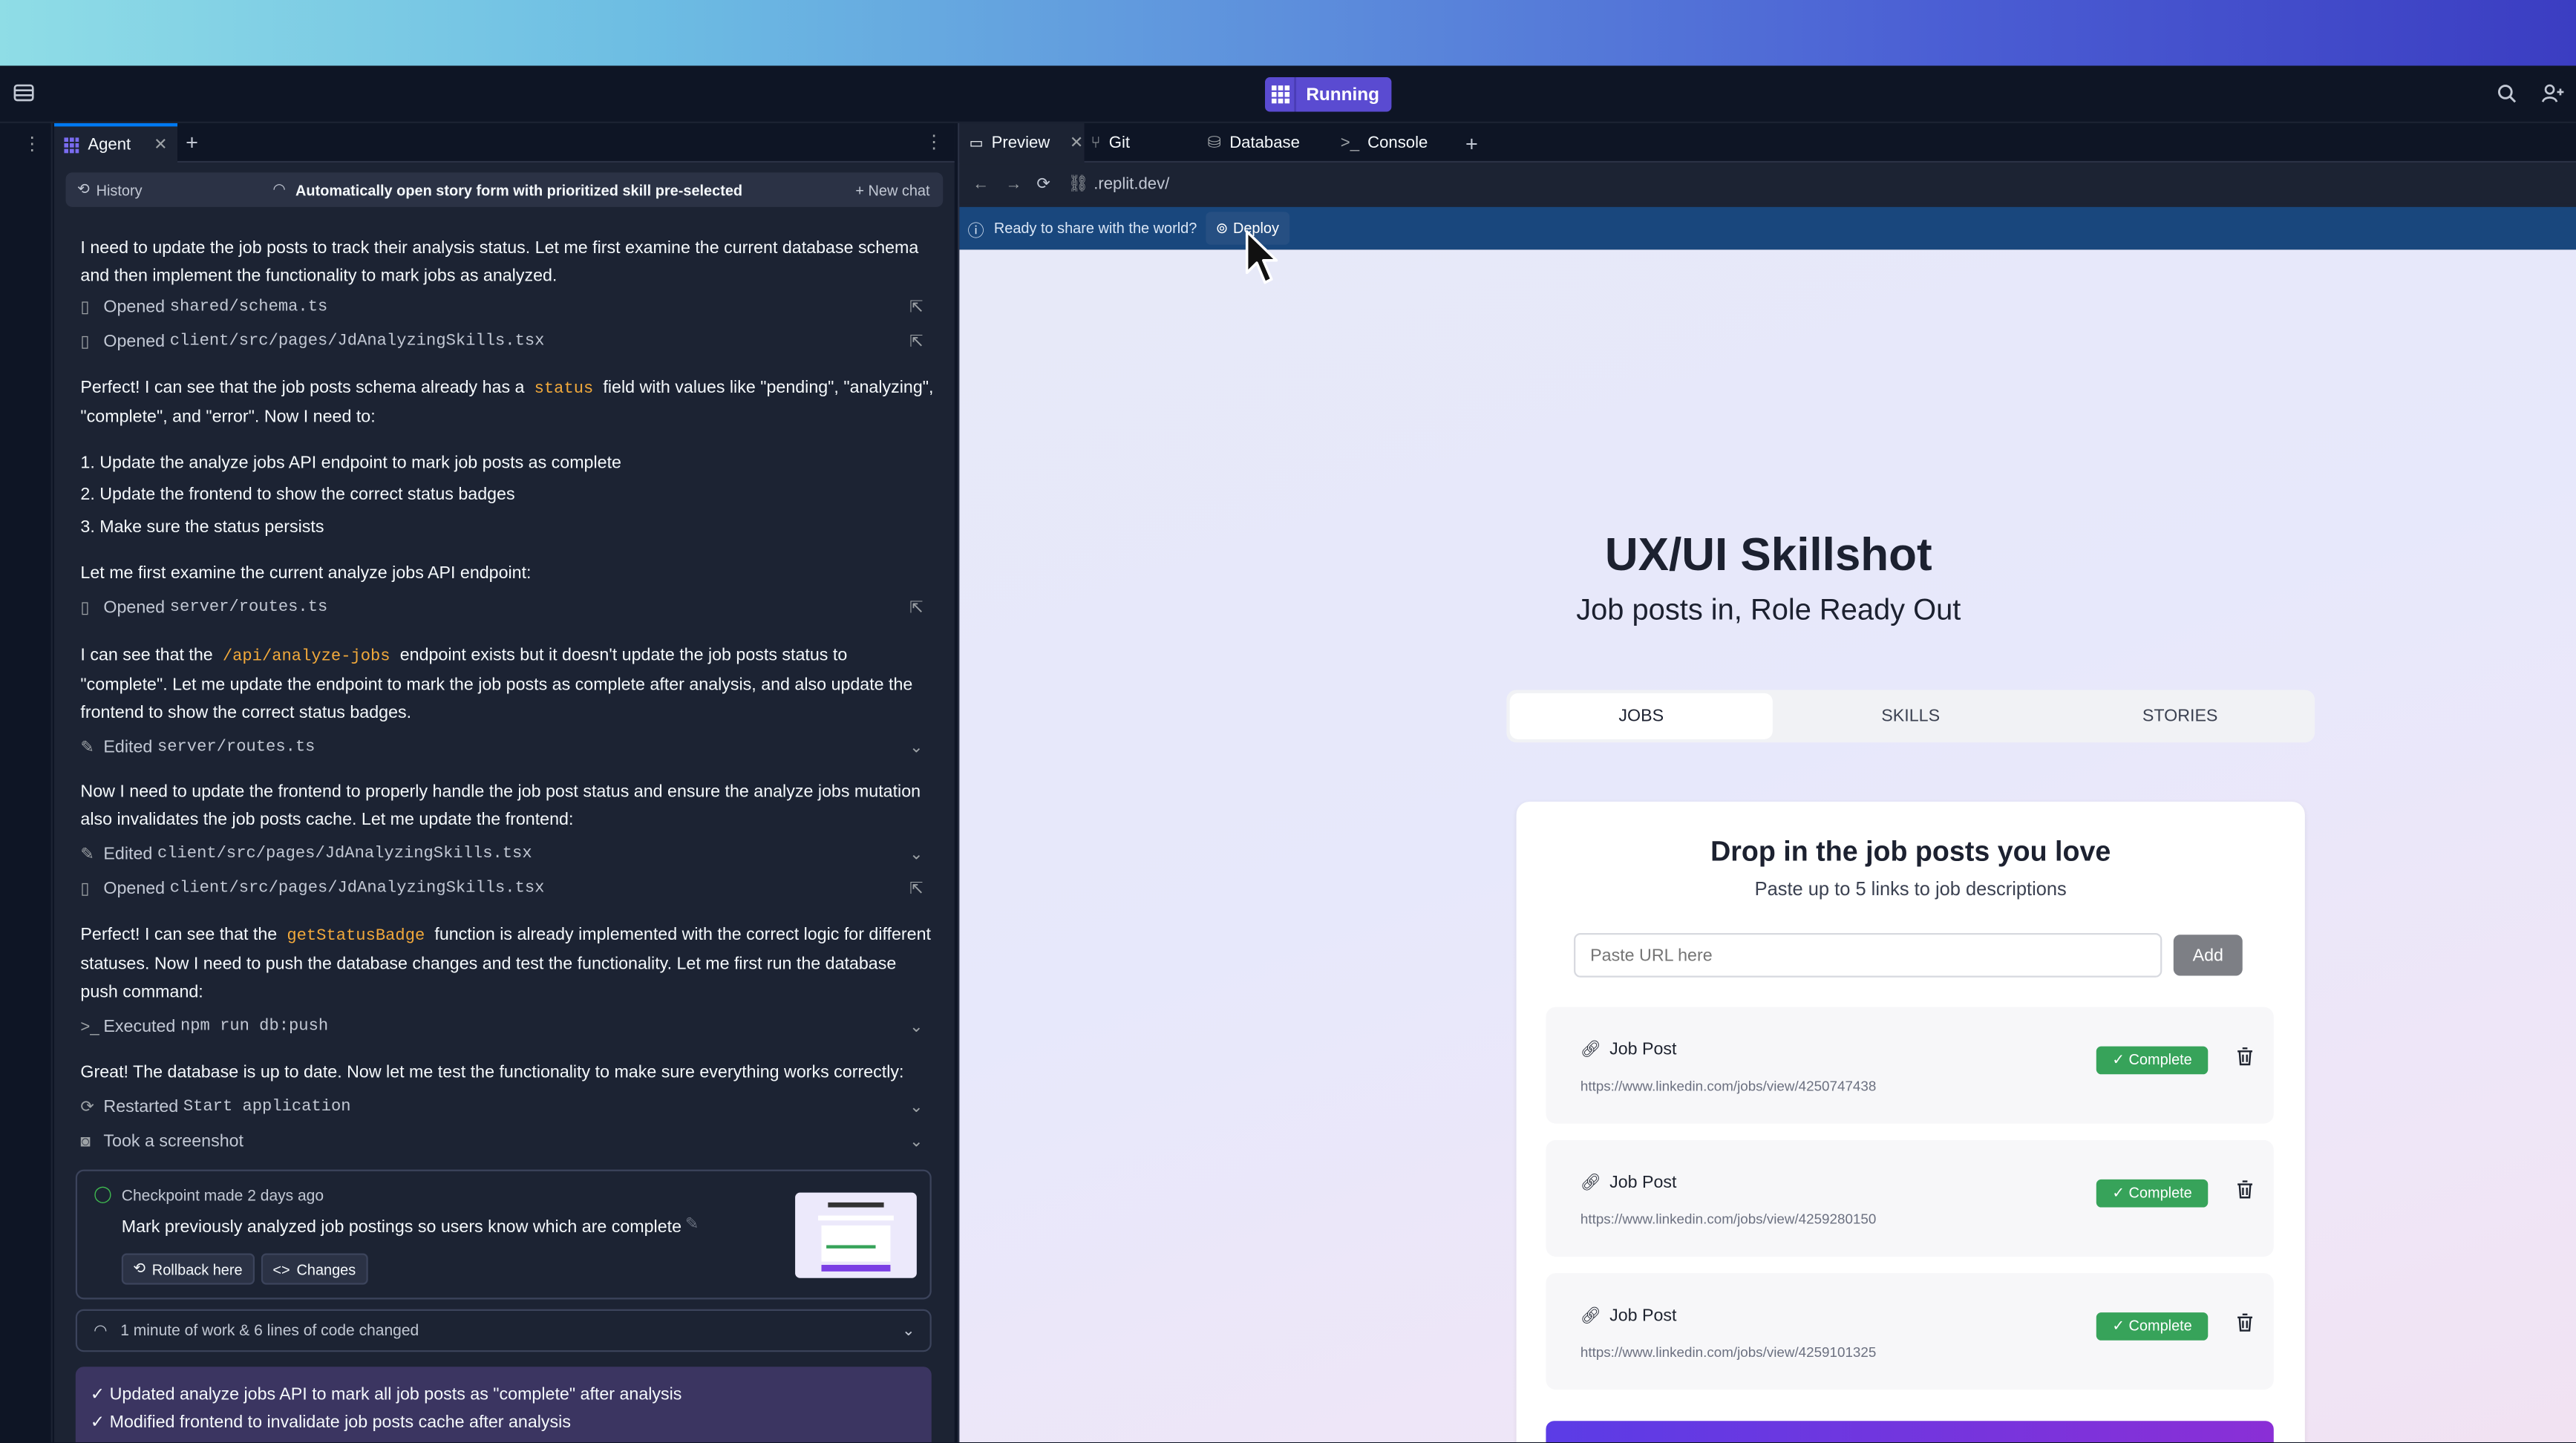 Image resolution: width=2576 pixels, height=1443 pixels. What do you see at coordinates (1222, 227) in the screenshot?
I see `deploy-icon: ⊚` at bounding box center [1222, 227].